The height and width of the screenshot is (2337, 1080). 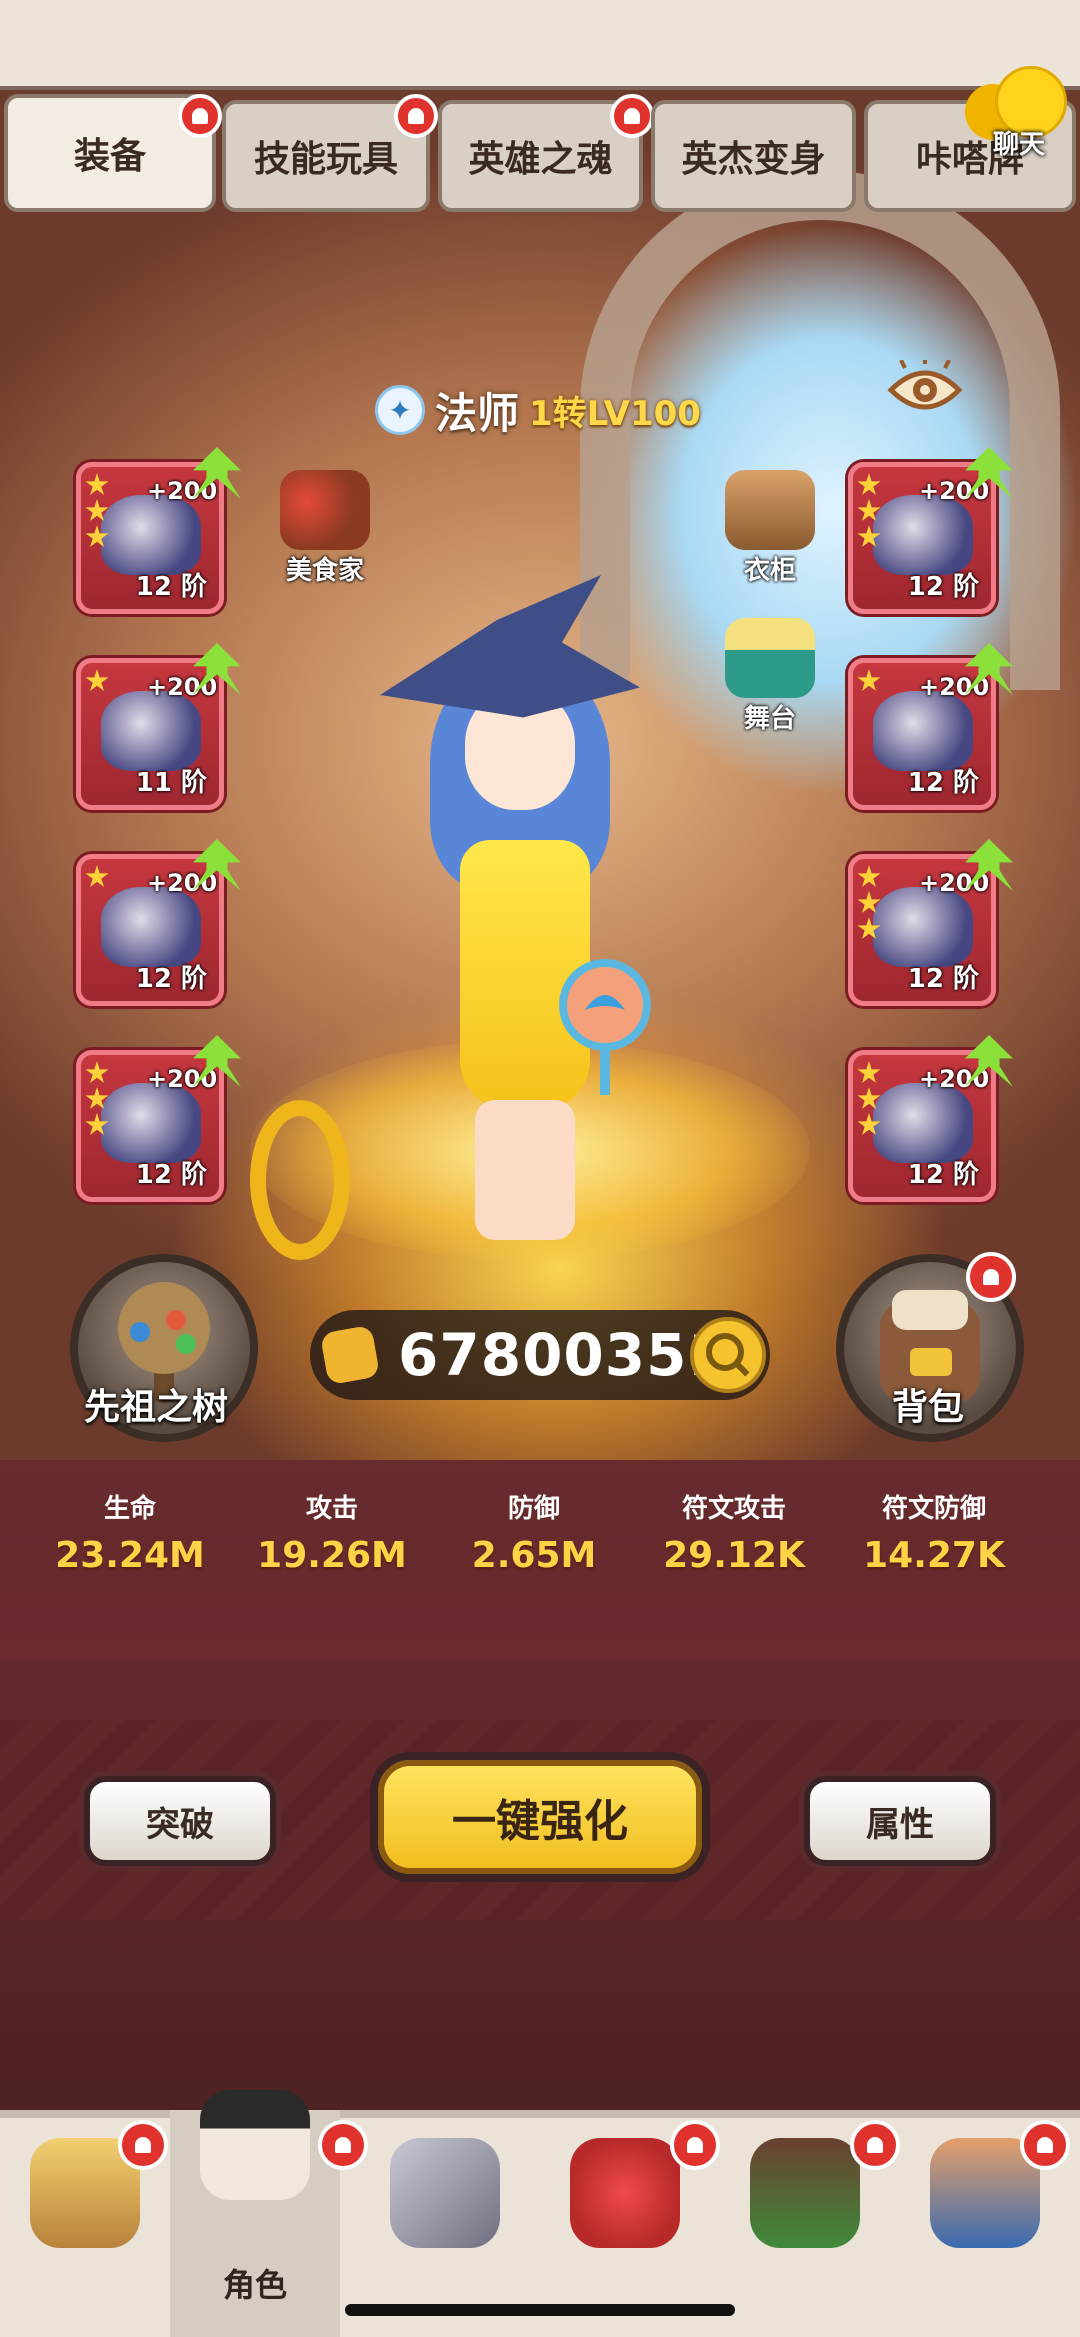 I want to click on stage-icon, so click(x=770, y=658).